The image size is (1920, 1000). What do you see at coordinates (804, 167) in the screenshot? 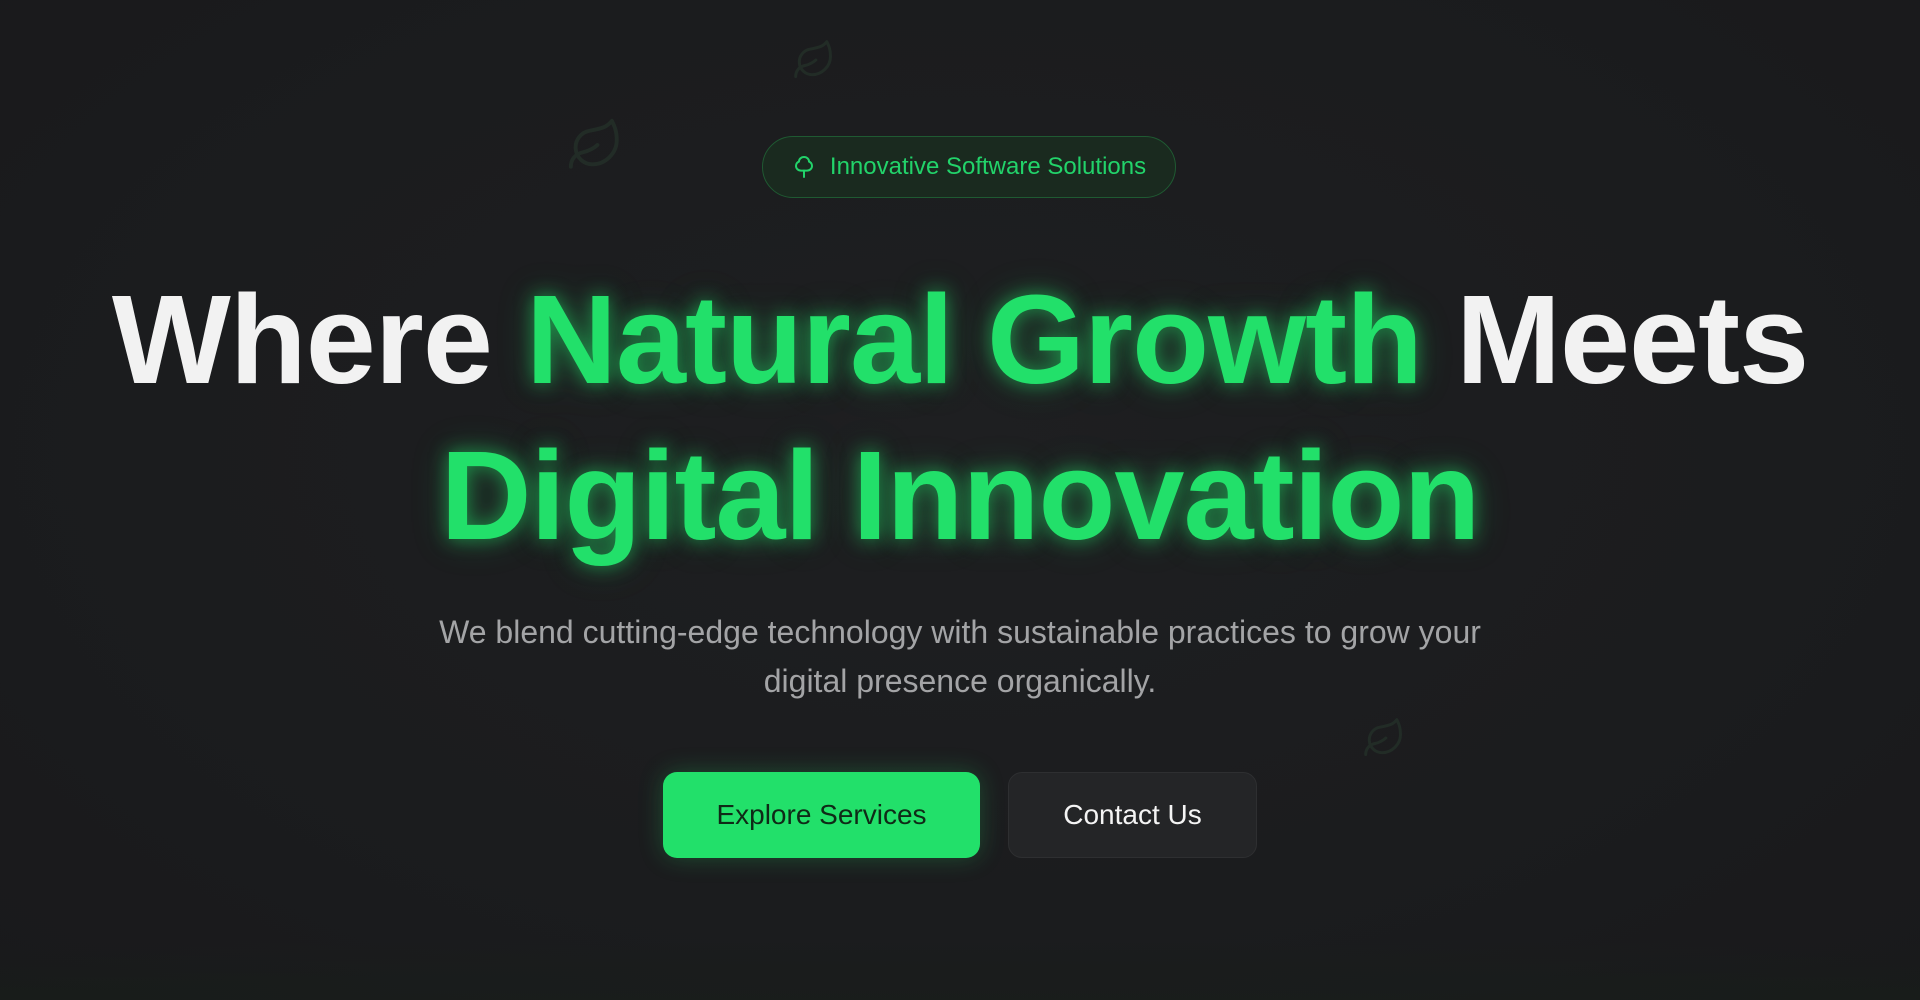
I see `tree-icon` at bounding box center [804, 167].